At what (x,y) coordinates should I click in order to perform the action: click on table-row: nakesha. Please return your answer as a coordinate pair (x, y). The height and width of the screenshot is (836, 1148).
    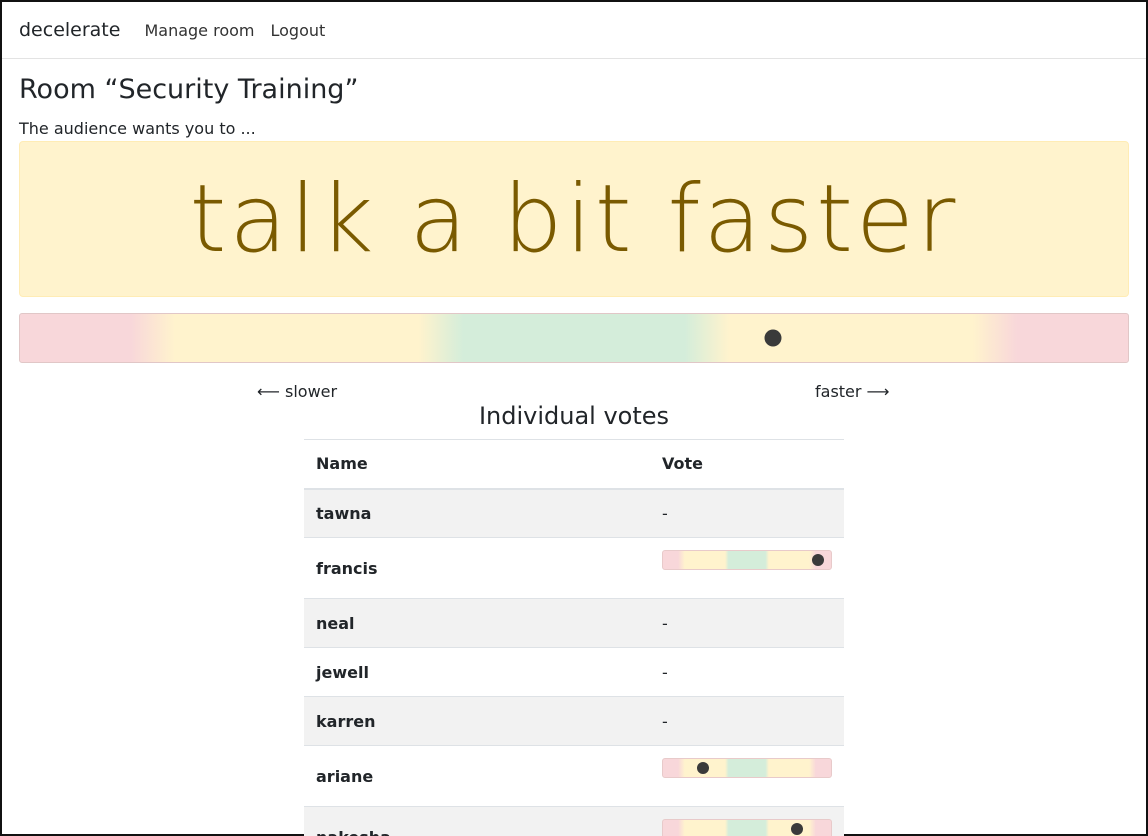
    Looking at the image, I should click on (574, 821).